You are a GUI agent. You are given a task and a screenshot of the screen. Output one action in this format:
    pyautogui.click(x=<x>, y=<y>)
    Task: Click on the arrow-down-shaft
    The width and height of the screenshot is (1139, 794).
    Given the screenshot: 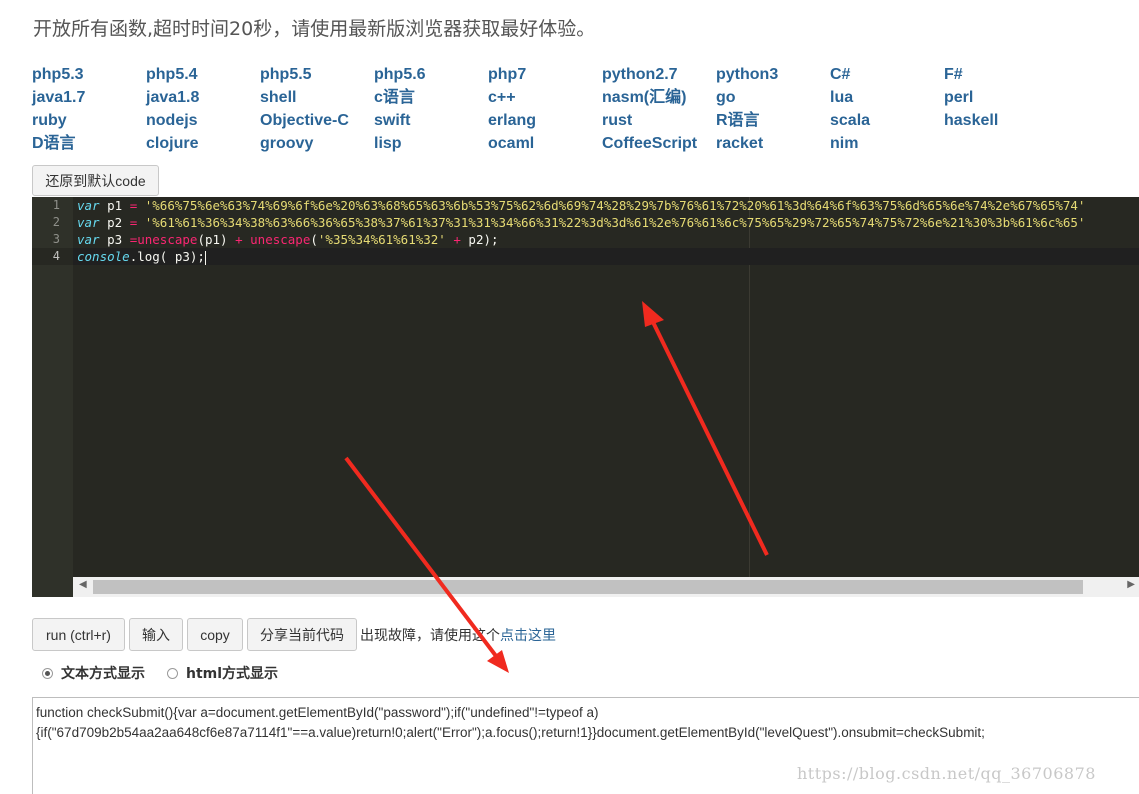 What is the action you would take?
    pyautogui.click(x=421, y=557)
    